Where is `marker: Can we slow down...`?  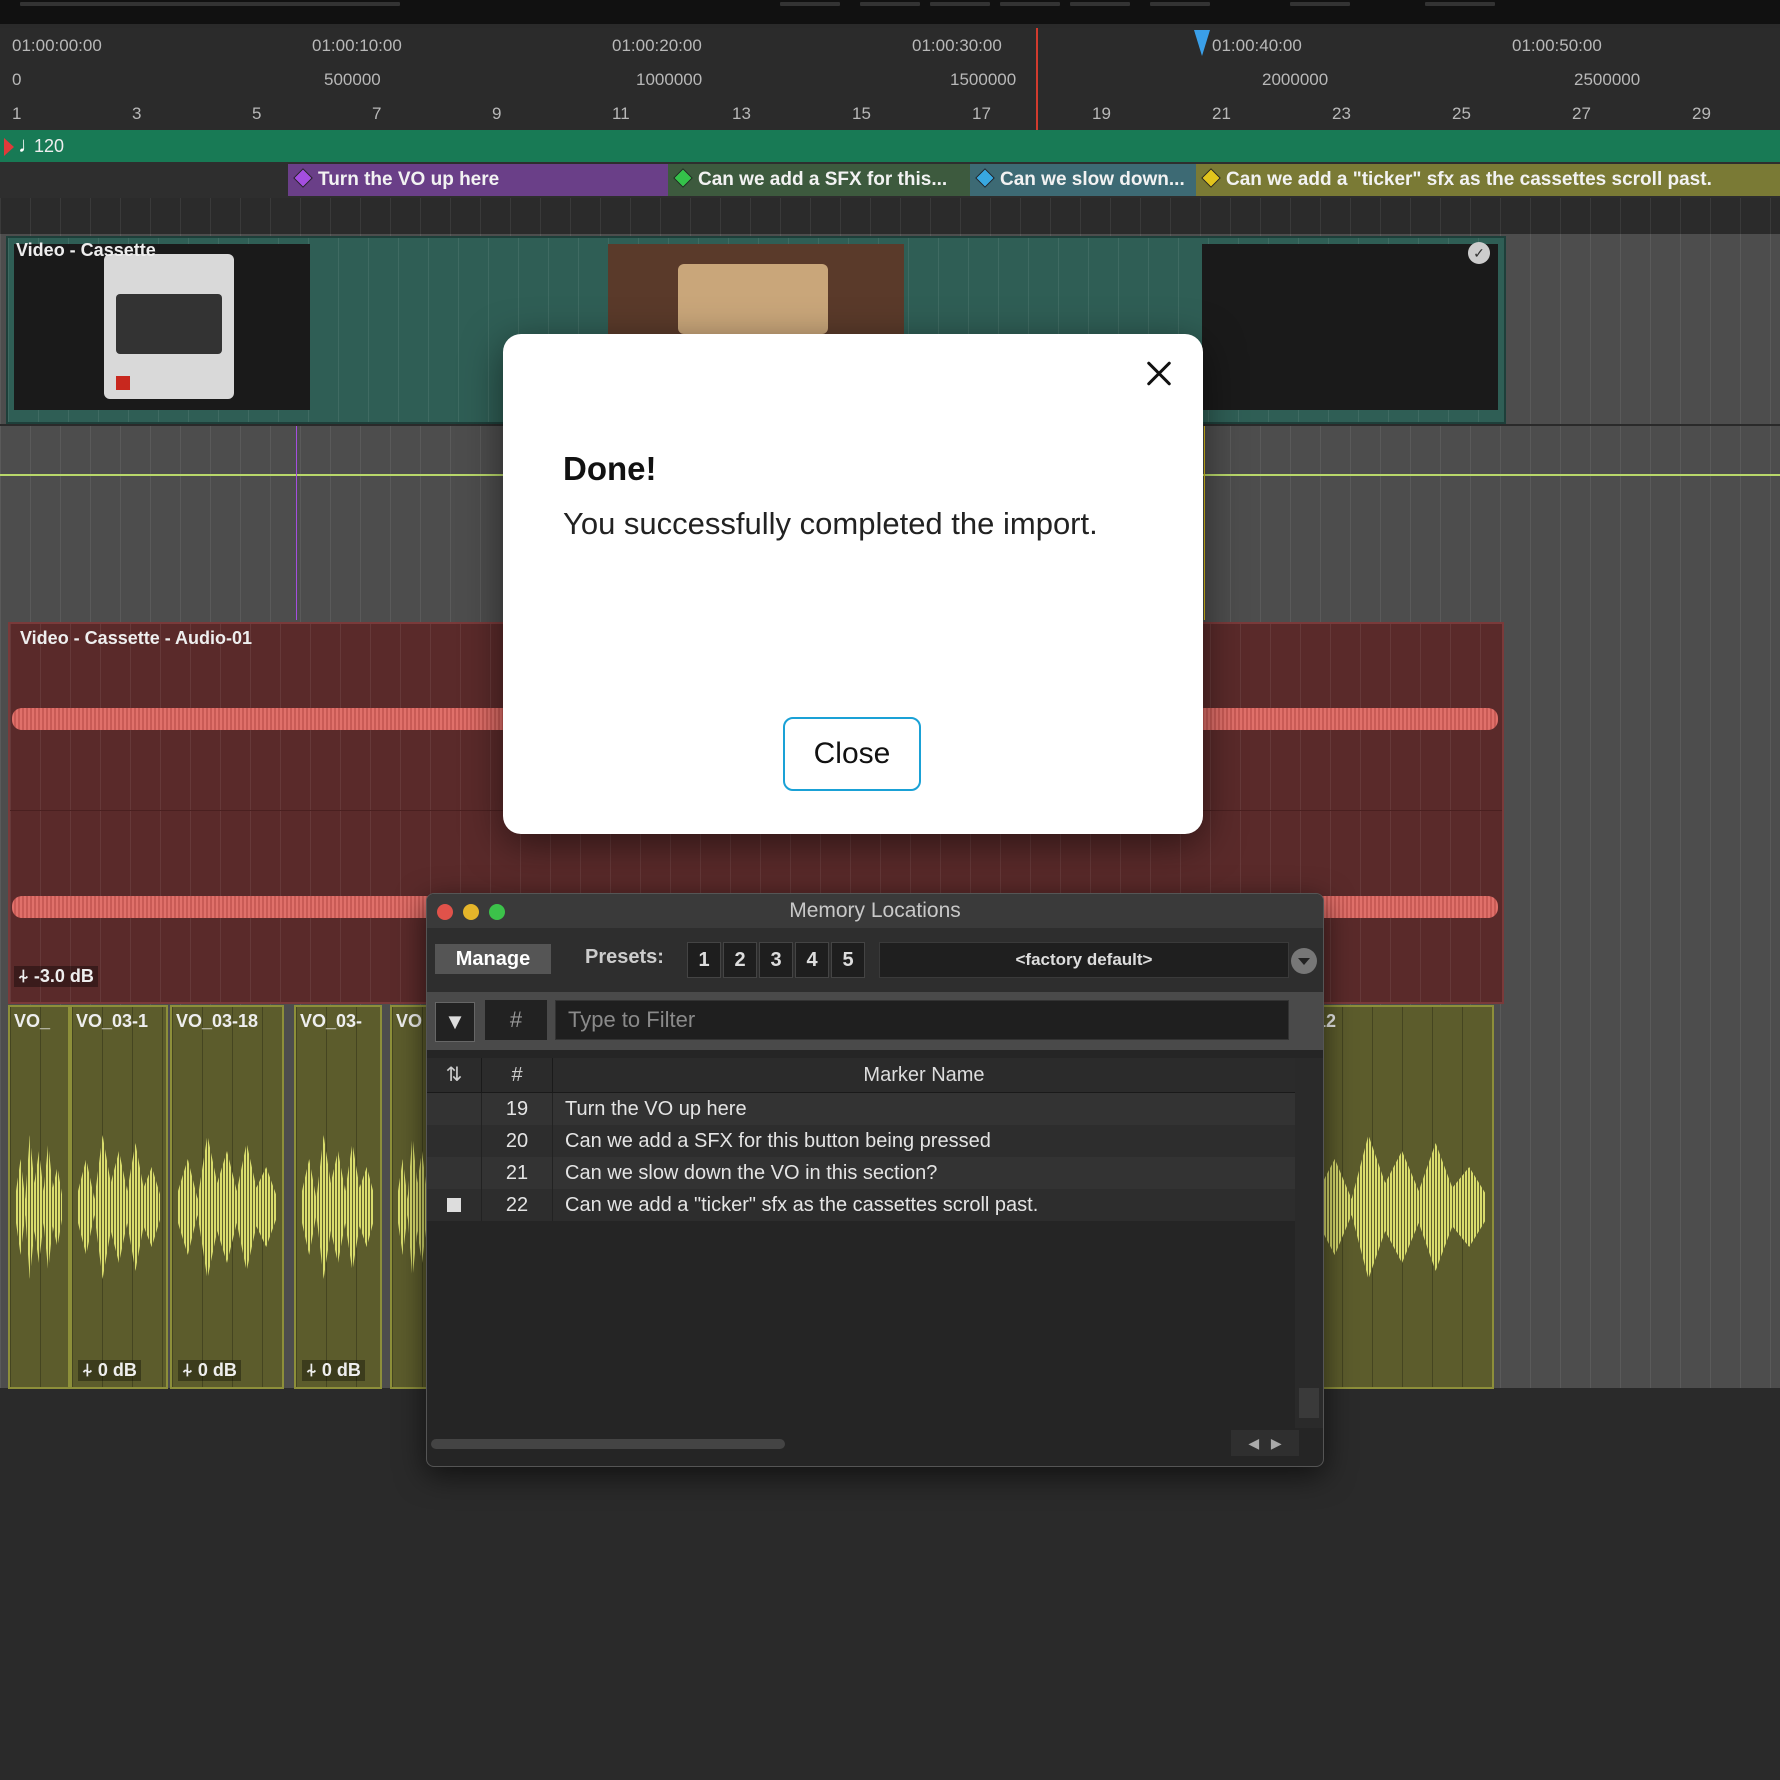 marker: Can we slow down... is located at coordinates (1086, 180).